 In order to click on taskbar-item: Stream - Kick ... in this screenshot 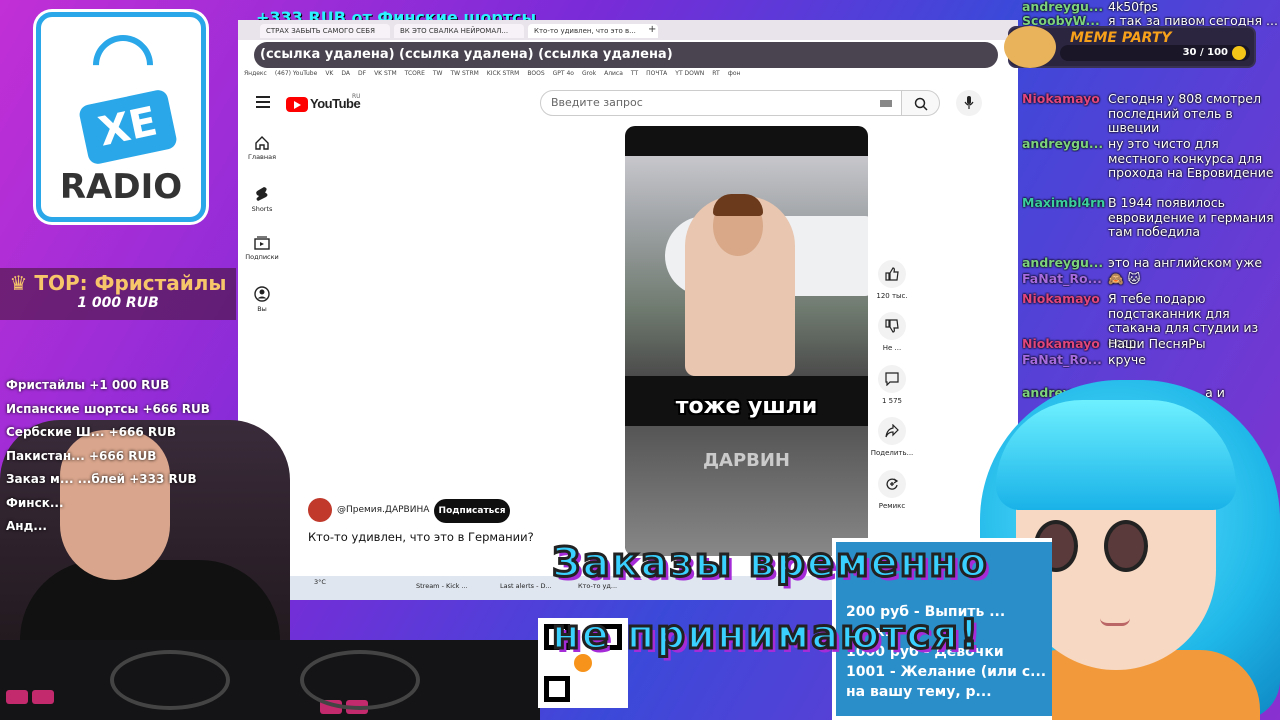, I will do `click(442, 586)`.